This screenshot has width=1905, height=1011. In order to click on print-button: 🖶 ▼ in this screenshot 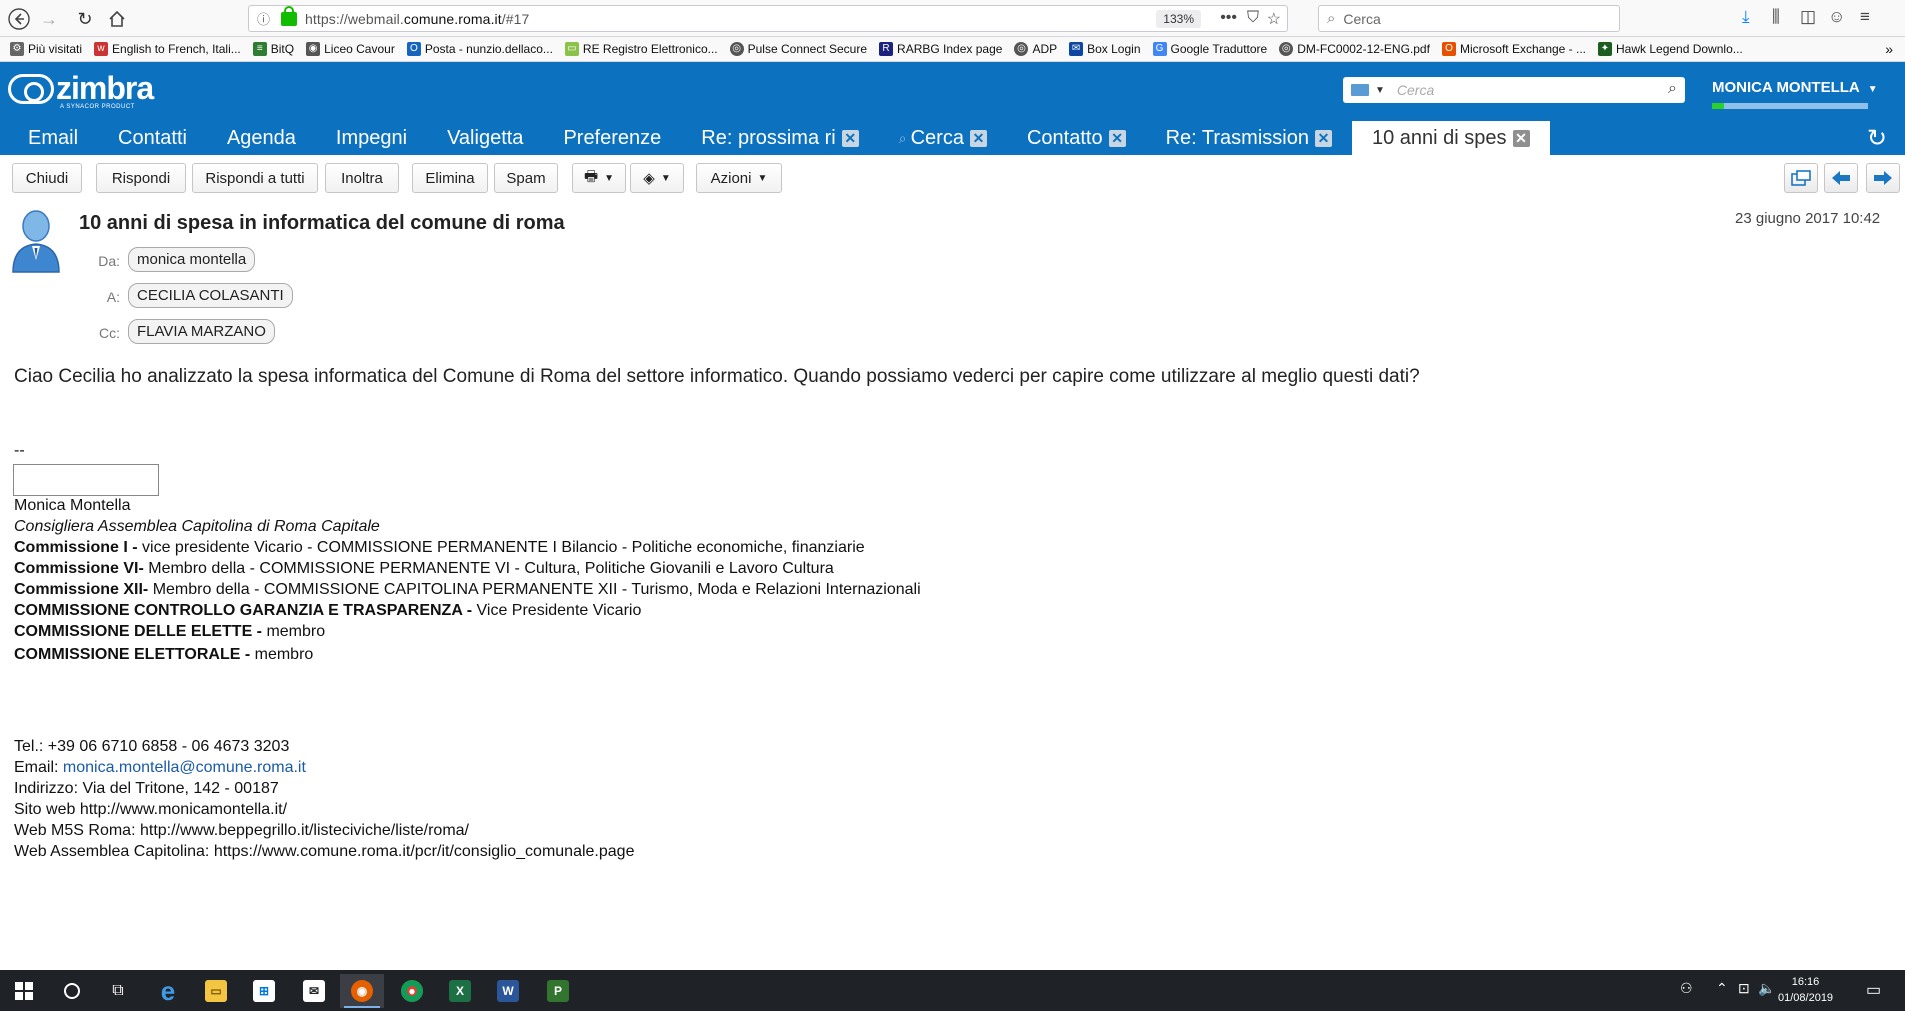, I will do `click(599, 178)`.